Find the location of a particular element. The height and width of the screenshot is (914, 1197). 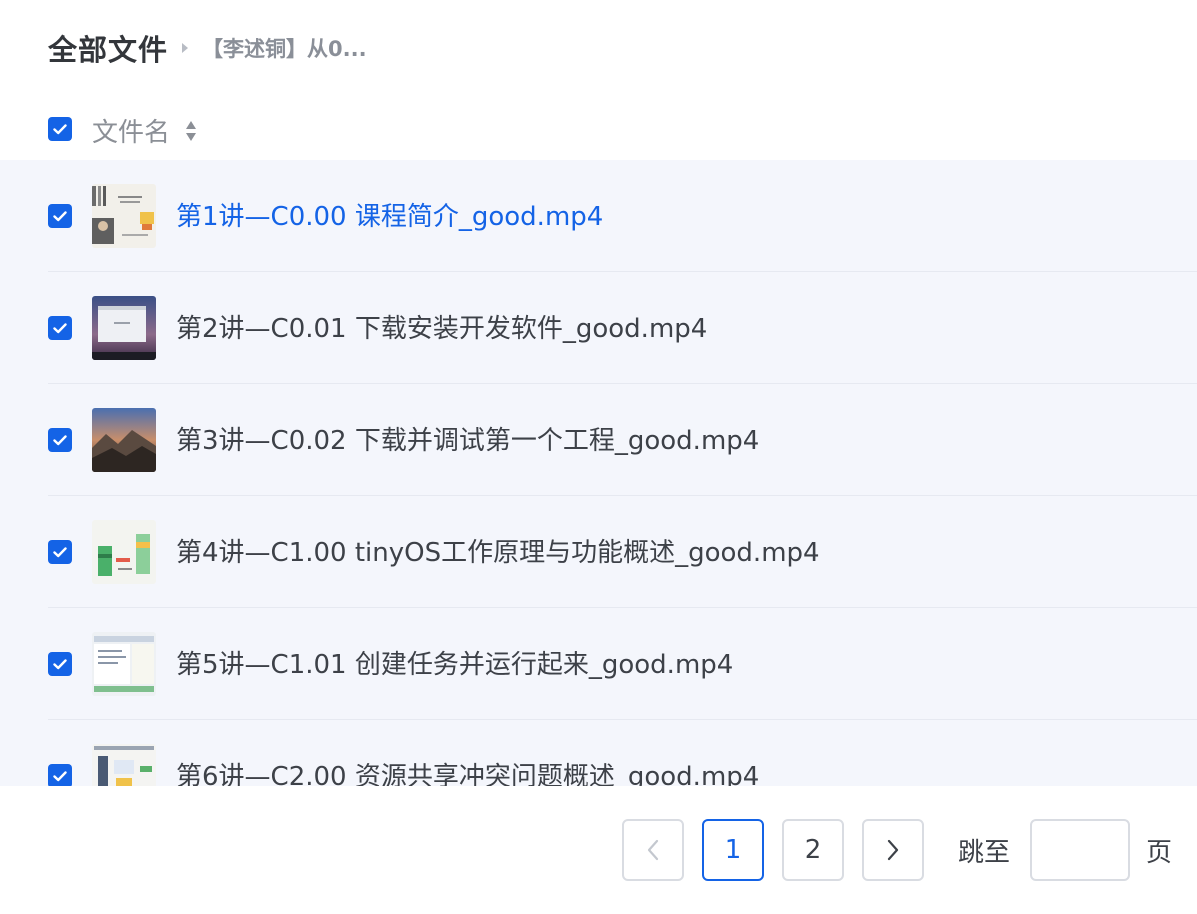

chevron-left-icon is located at coordinates (653, 850).